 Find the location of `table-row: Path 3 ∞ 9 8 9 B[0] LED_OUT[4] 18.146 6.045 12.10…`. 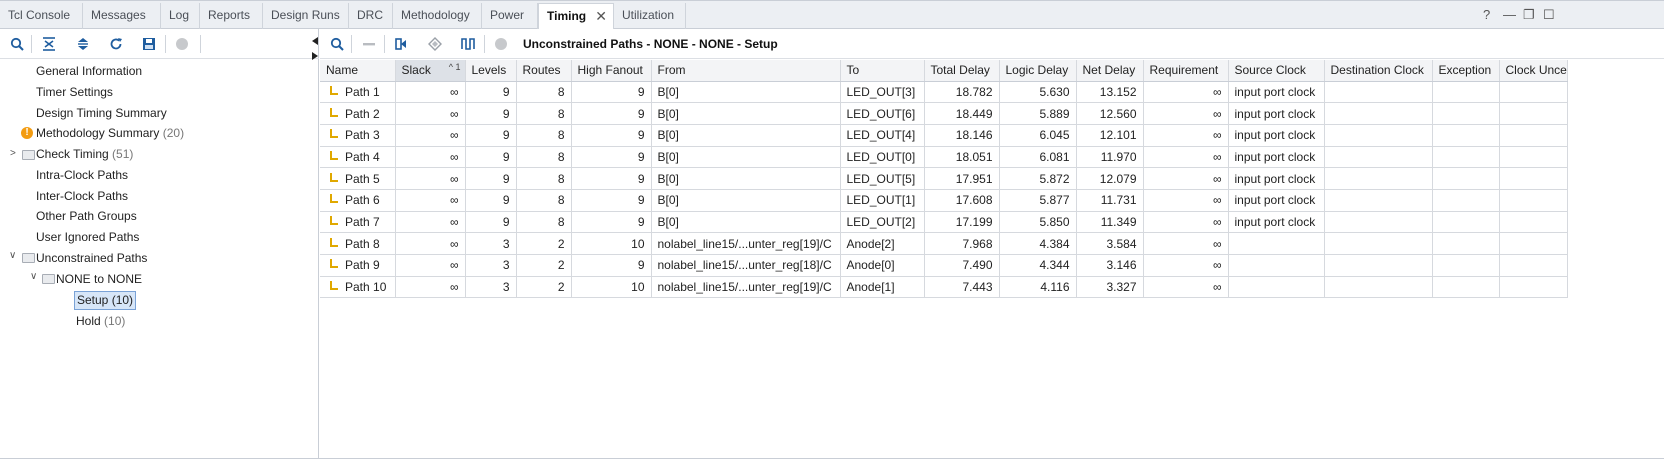

table-row: Path 3 ∞ 9 8 9 B[0] LED_OUT[4] 18.146 6.045 12.10… is located at coordinates (944, 135).